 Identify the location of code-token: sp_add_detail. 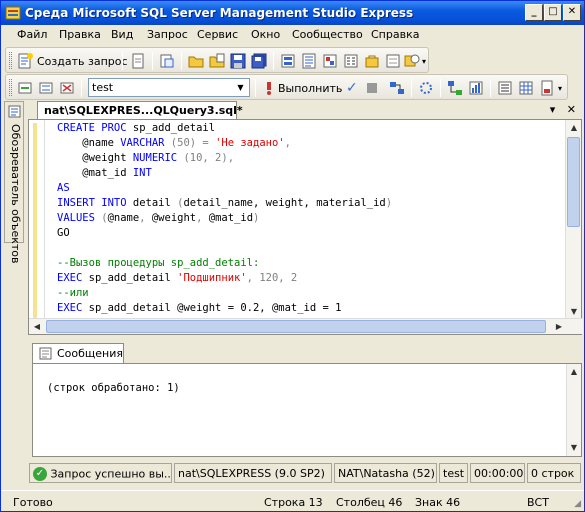
(130, 308).